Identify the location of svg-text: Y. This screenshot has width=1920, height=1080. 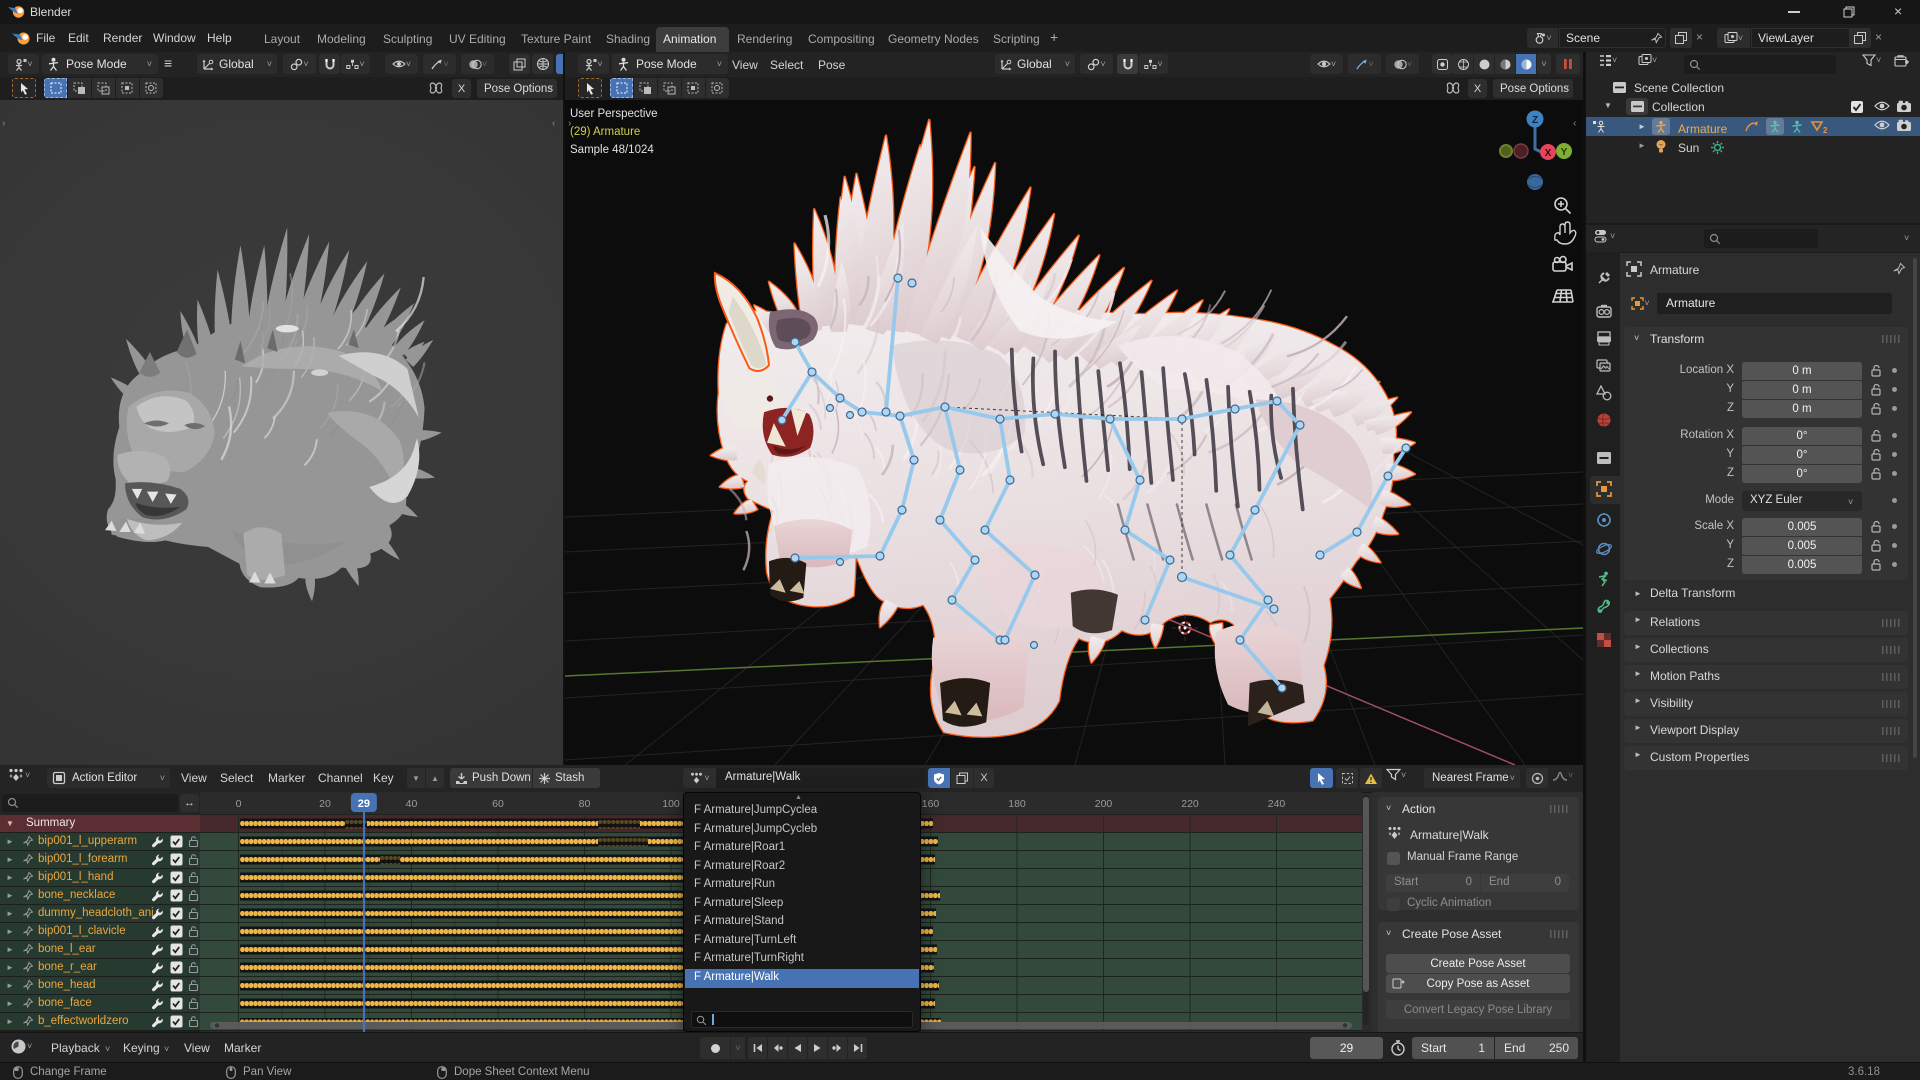
(1564, 152).